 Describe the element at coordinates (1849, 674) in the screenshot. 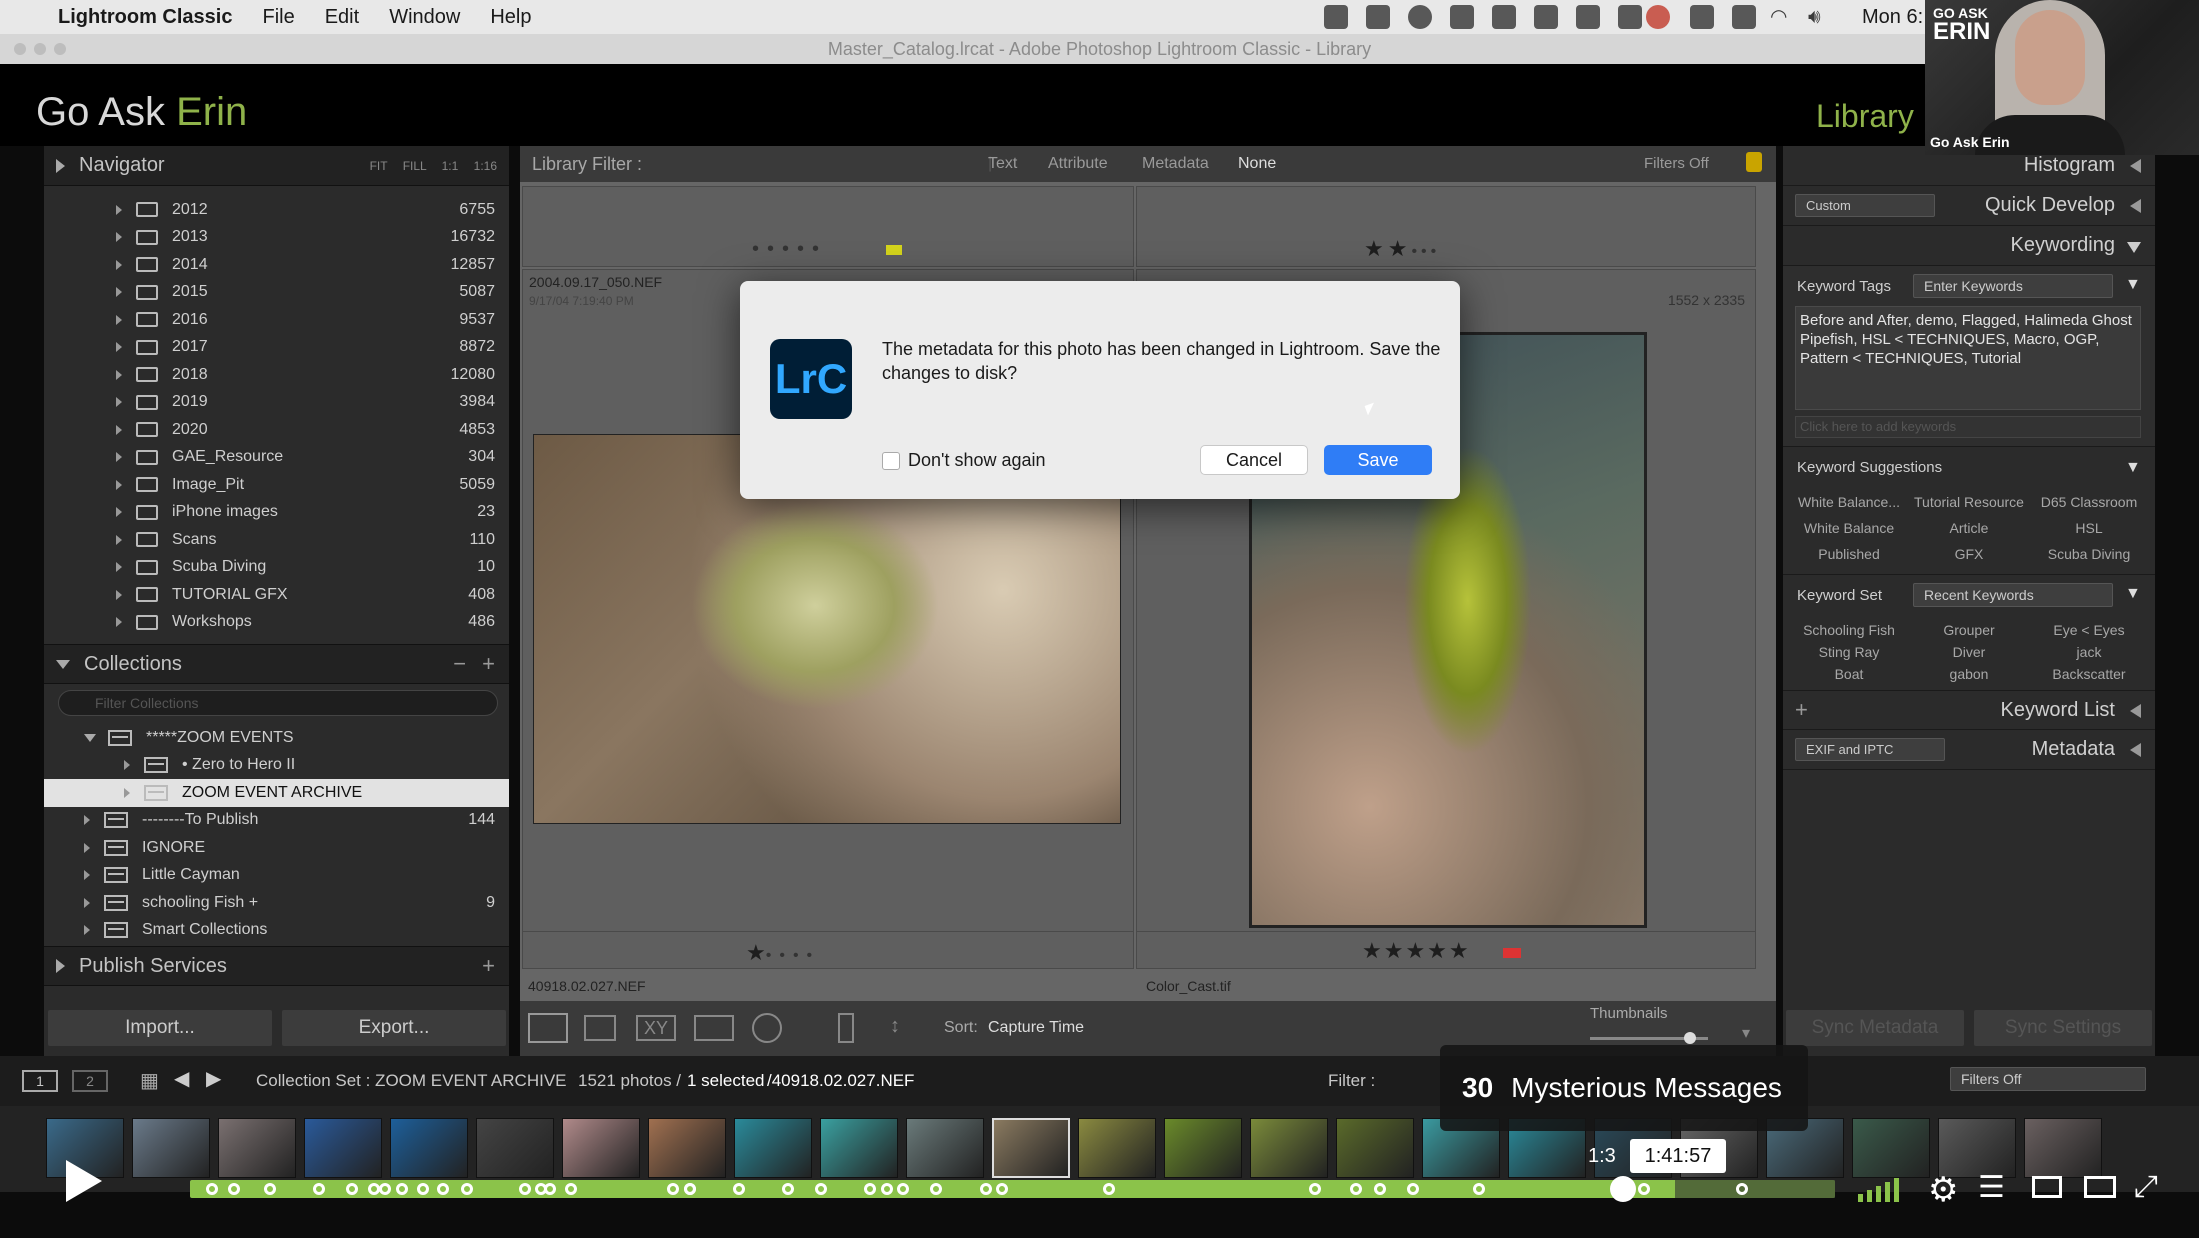

I see `keyword-chip: Boat` at that location.